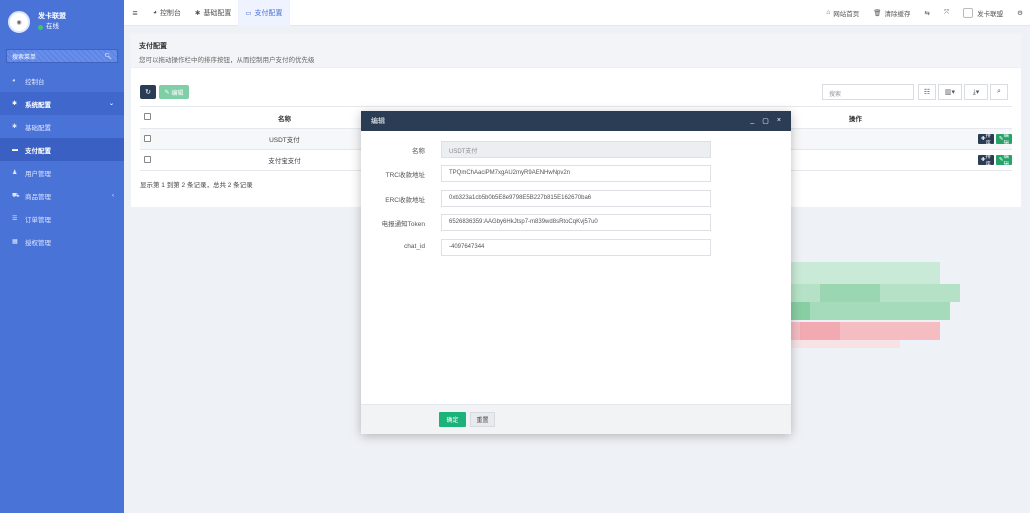  Describe the element at coordinates (765, 121) in the screenshot. I see `maximize-icon: ▢` at that location.